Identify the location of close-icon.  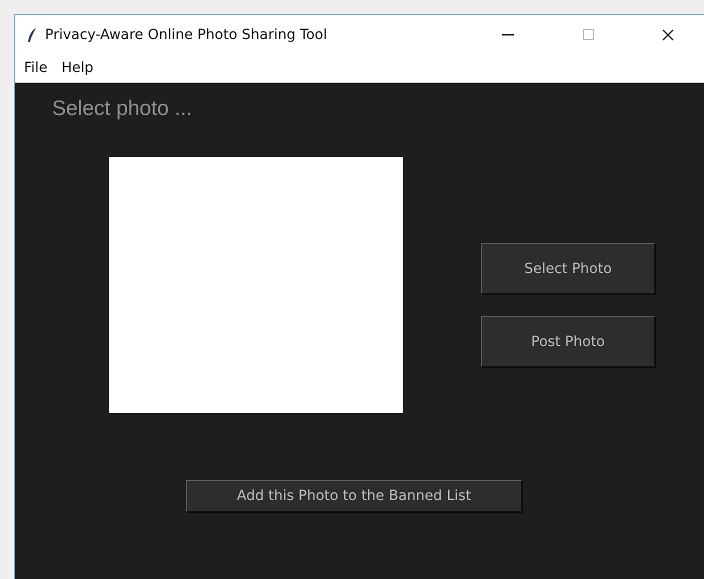
(668, 34).